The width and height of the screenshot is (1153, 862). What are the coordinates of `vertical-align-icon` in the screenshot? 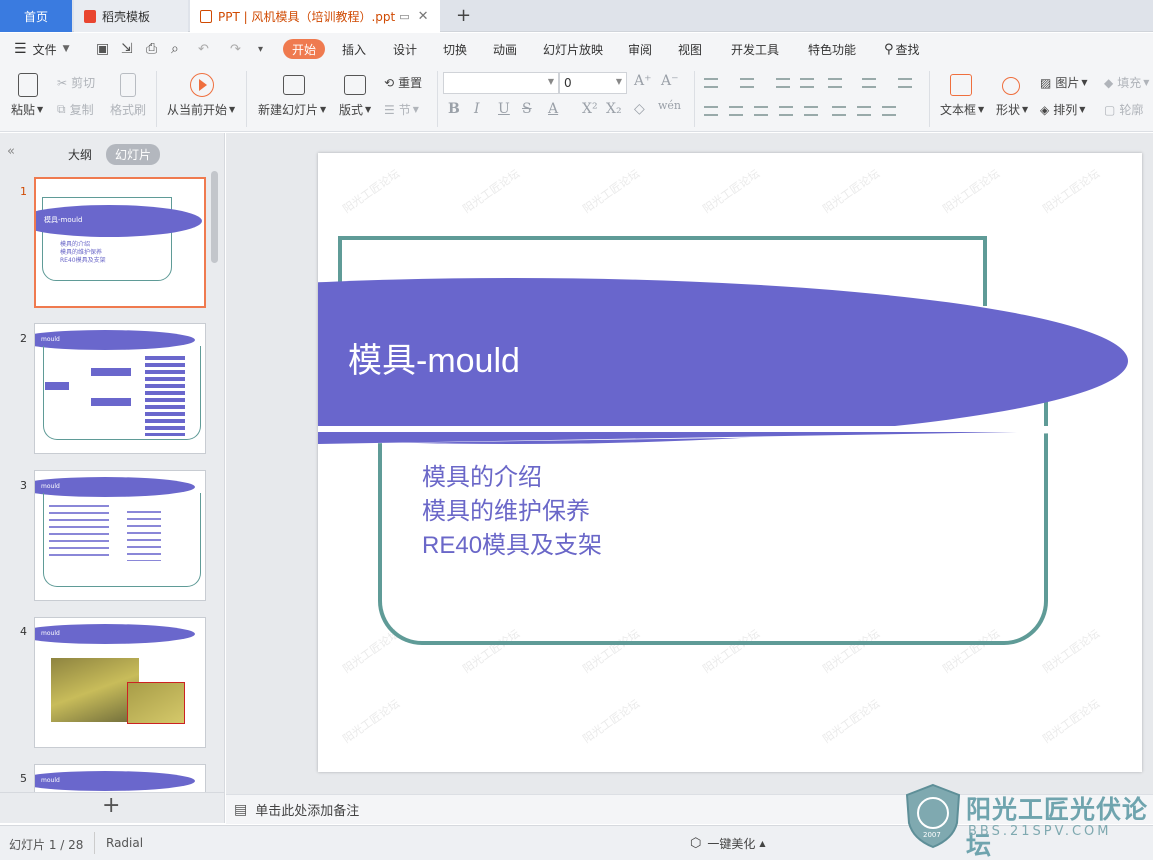 It's located at (864, 111).